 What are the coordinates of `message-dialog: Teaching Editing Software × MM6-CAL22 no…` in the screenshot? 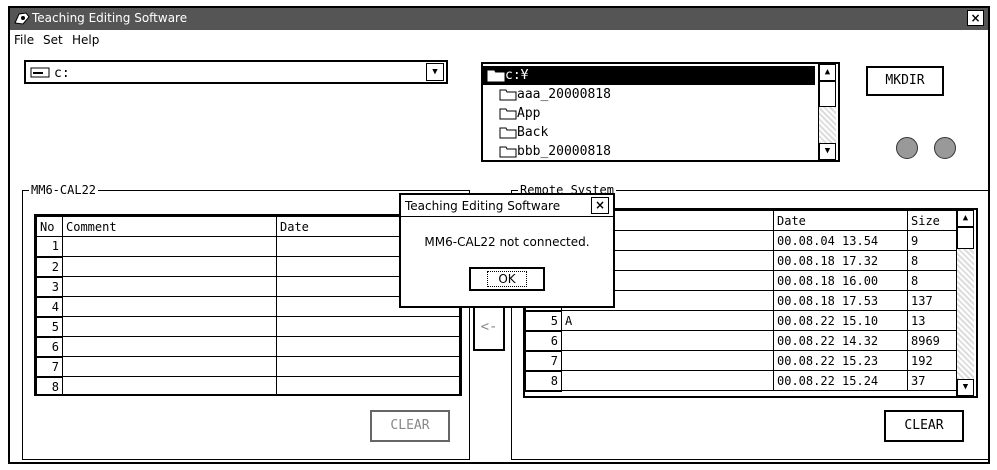 It's located at (507, 250).